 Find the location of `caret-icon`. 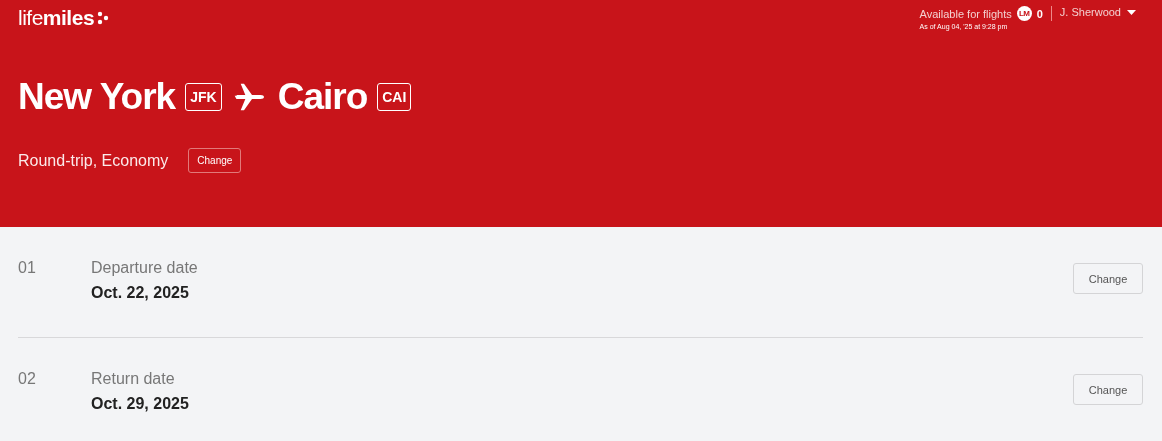

caret-icon is located at coordinates (1131, 12).